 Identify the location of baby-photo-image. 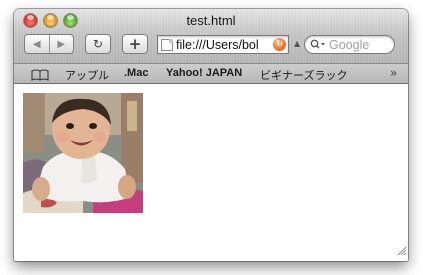
(83, 153).